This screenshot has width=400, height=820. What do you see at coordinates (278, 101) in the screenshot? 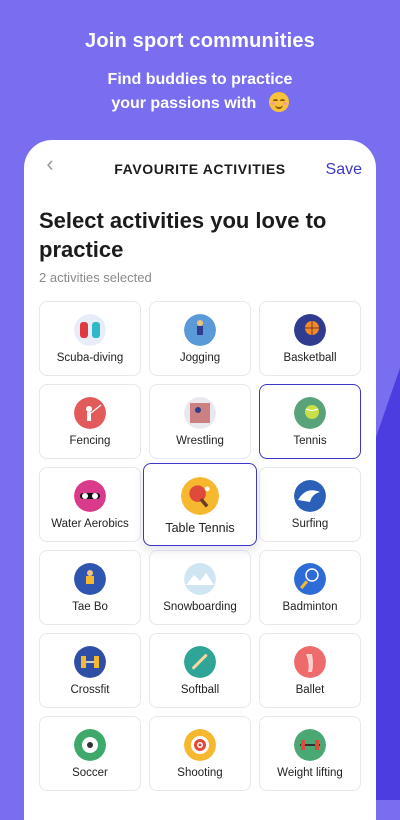
I see `smiling-emoji-icon` at bounding box center [278, 101].